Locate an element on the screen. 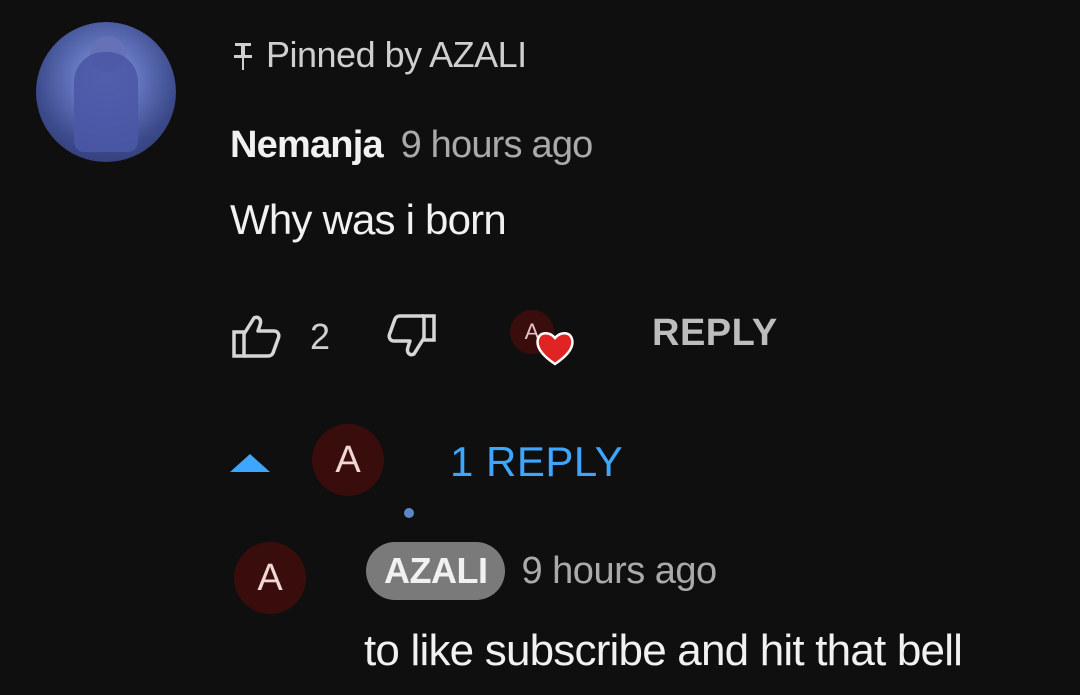  view-replies-toggle: A 1 REPLY is located at coordinates (460, 460).